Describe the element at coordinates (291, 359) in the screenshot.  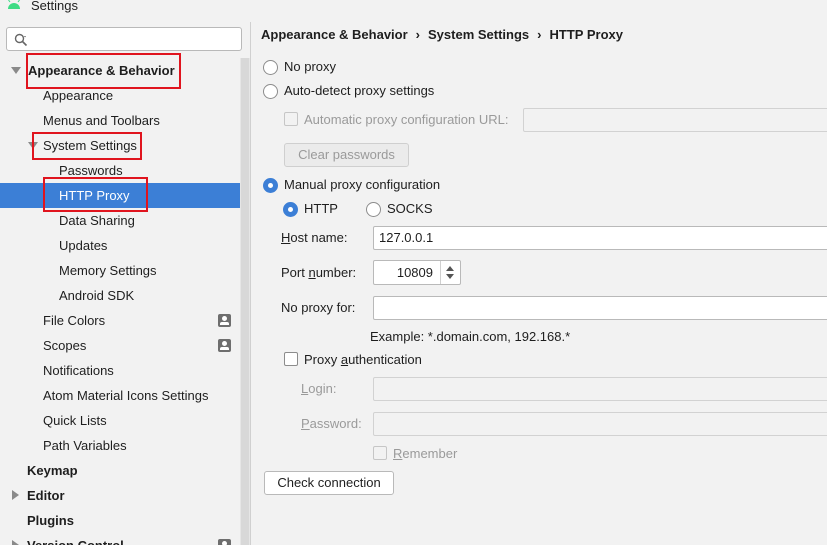
I see `proxy-auth-checkbox` at that location.